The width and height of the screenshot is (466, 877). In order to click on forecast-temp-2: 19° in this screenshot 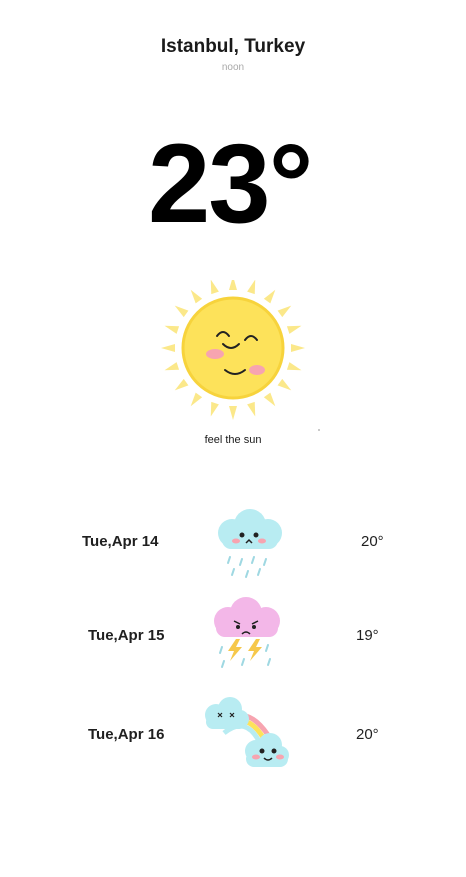, I will do `click(367, 635)`.